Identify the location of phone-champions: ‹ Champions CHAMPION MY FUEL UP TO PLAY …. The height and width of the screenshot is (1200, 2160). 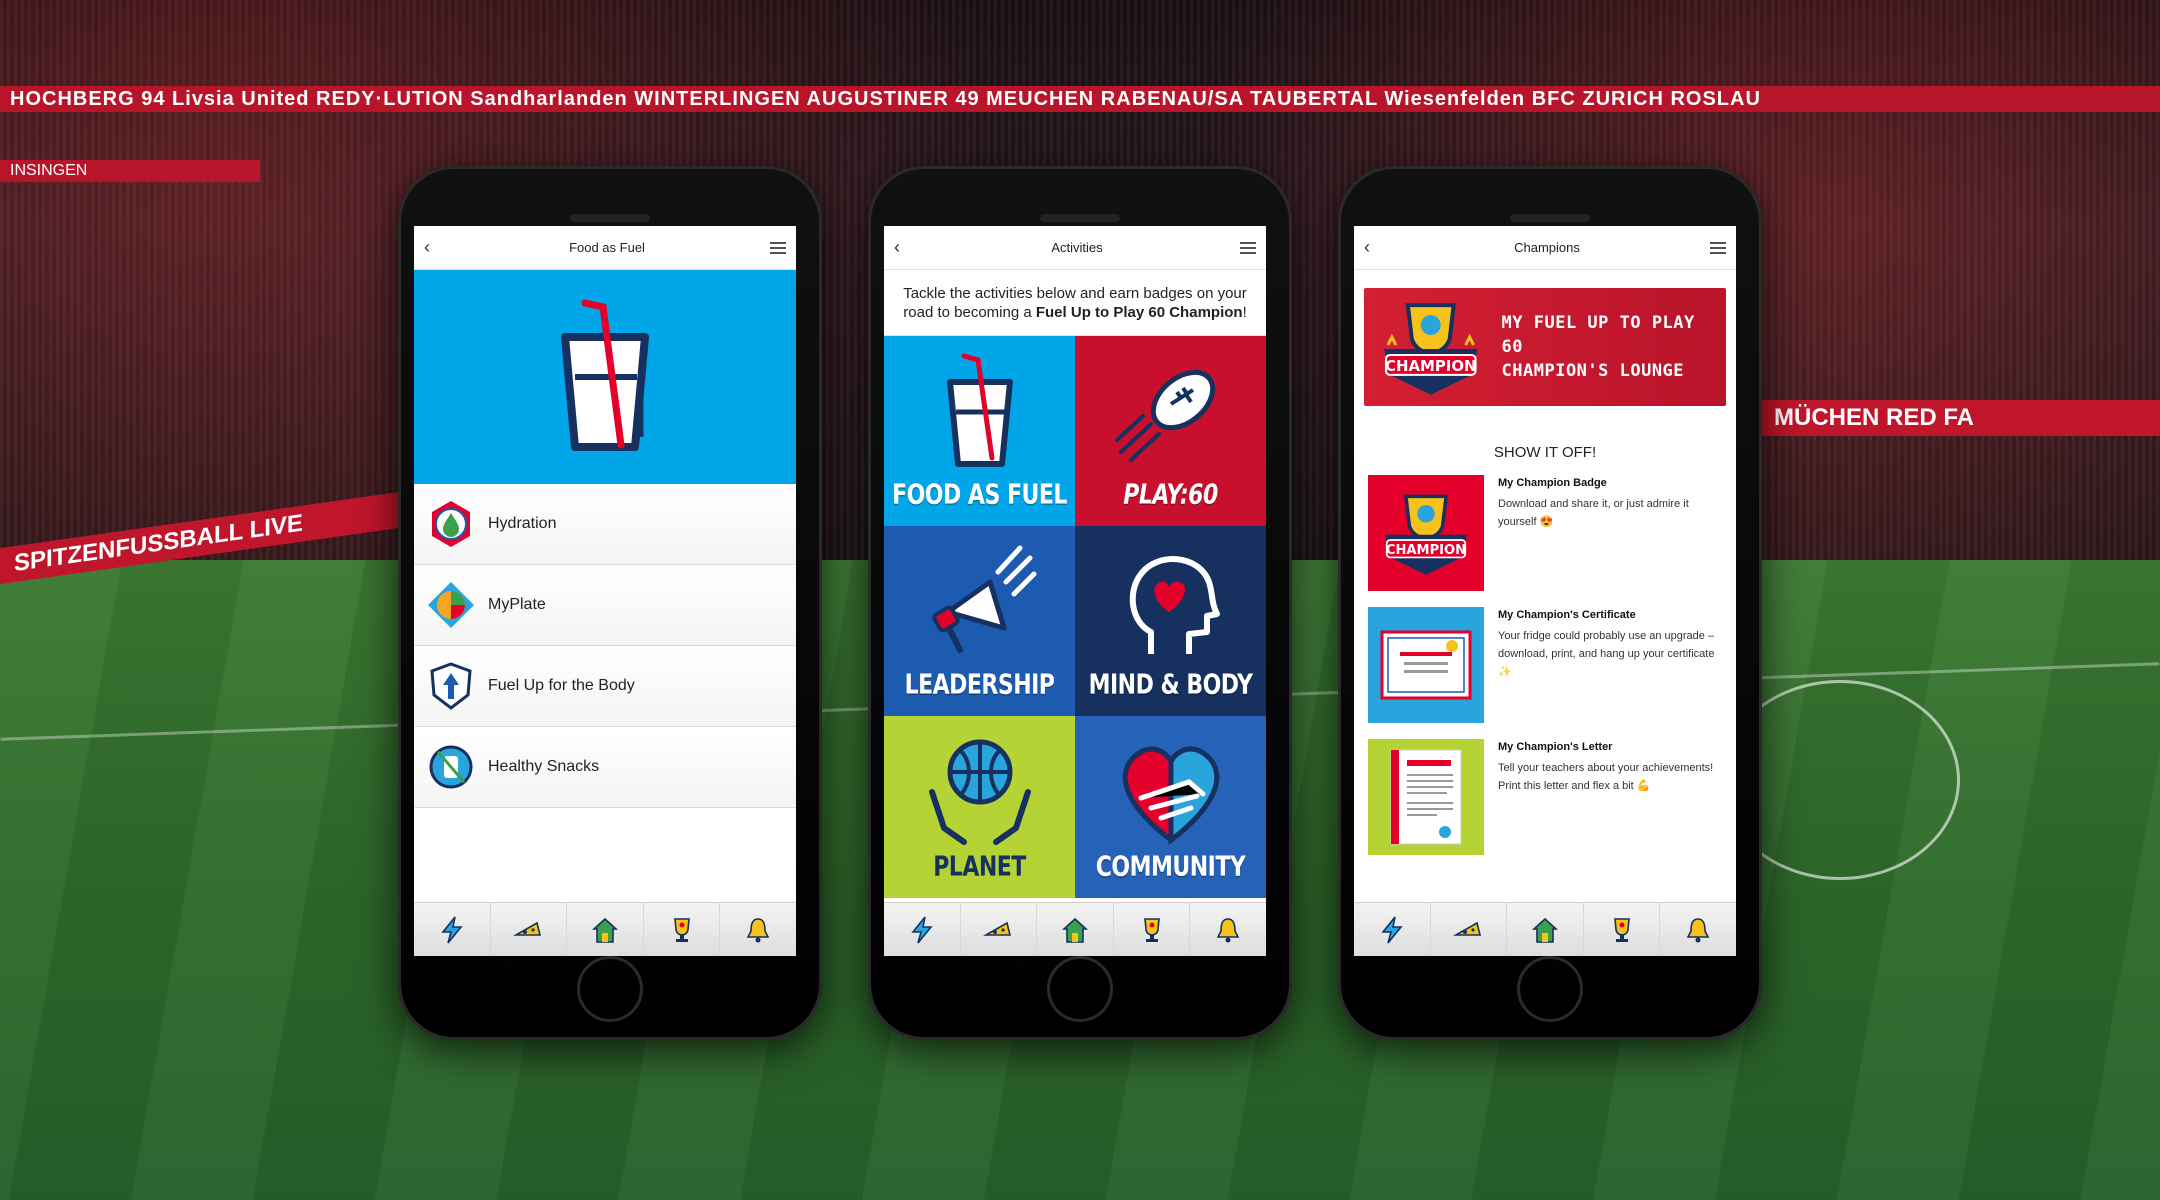
(1550, 603).